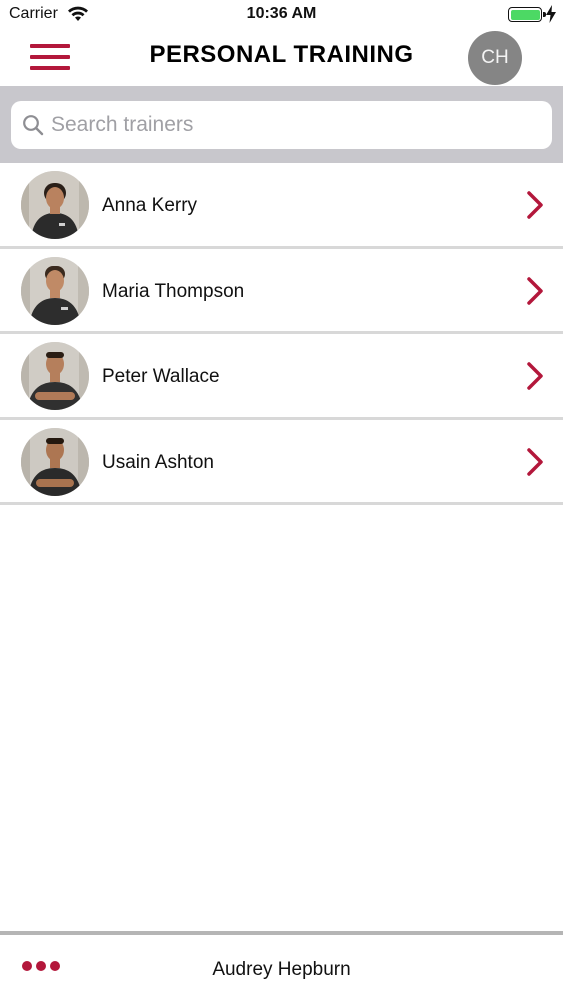 The width and height of the screenshot is (563, 1000). I want to click on battery-level-fill, so click(525, 14).